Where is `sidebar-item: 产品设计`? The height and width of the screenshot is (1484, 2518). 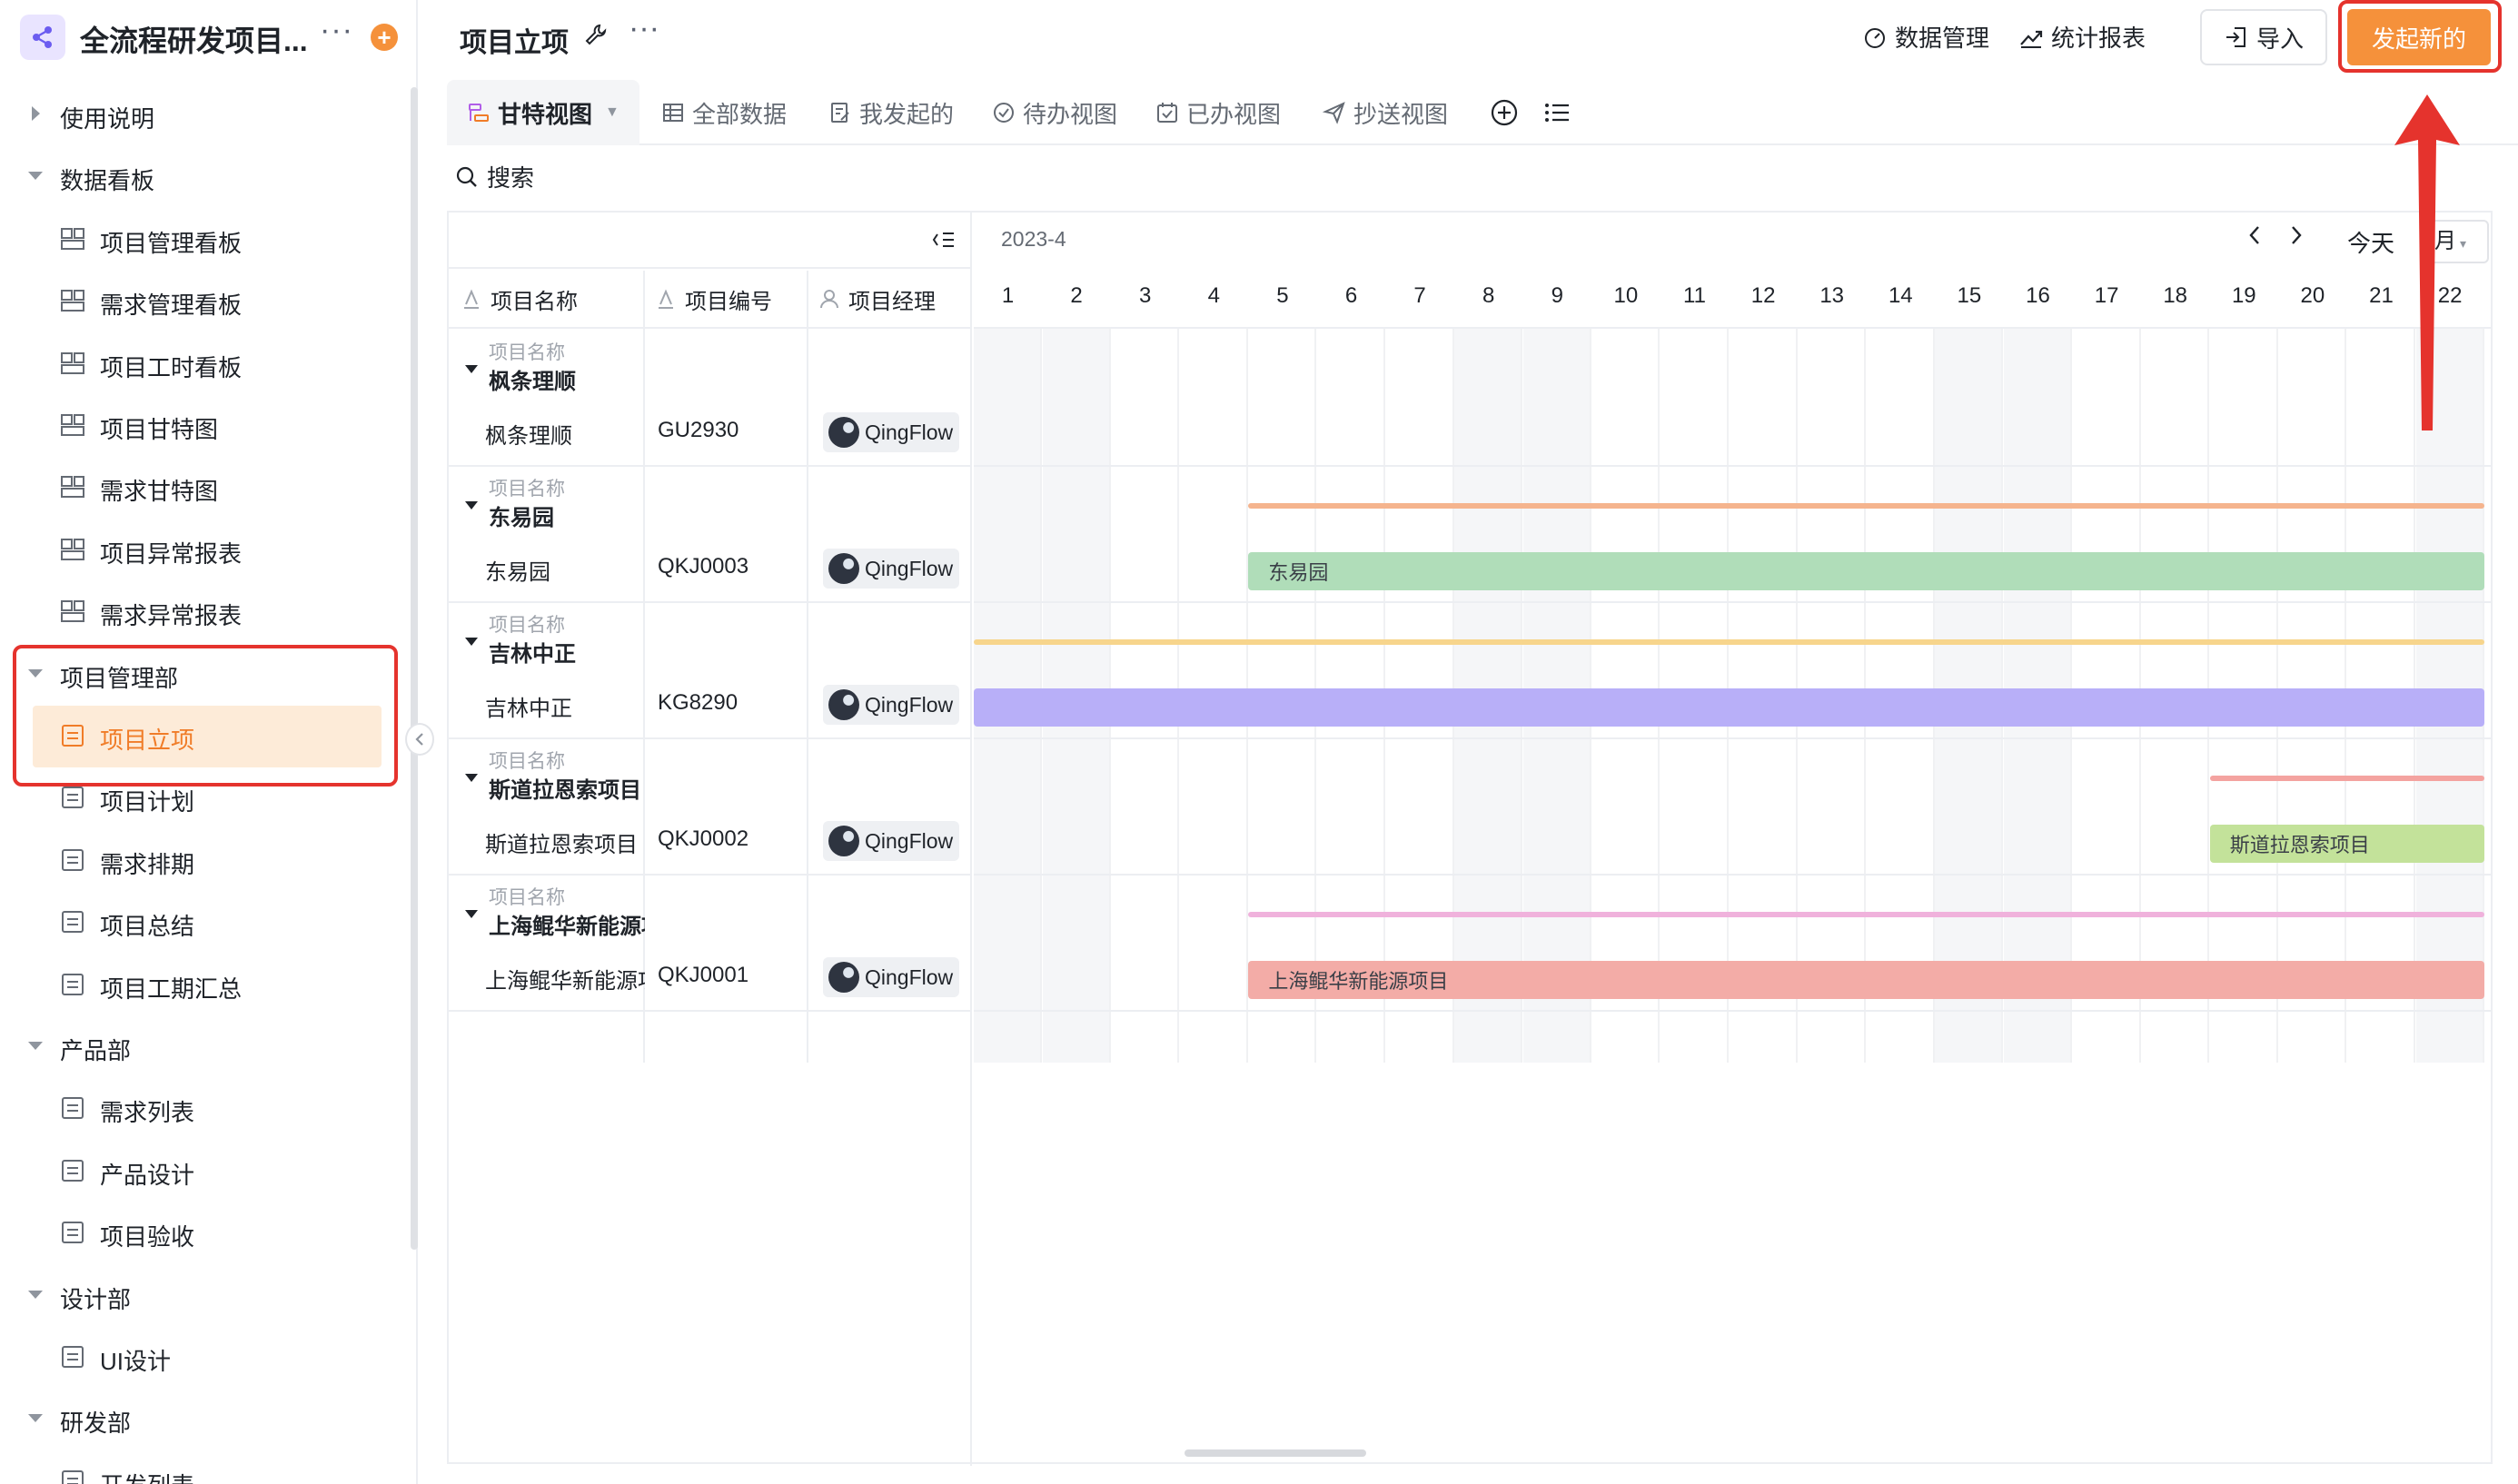 sidebar-item: 产品设计 is located at coordinates (202, 1171).